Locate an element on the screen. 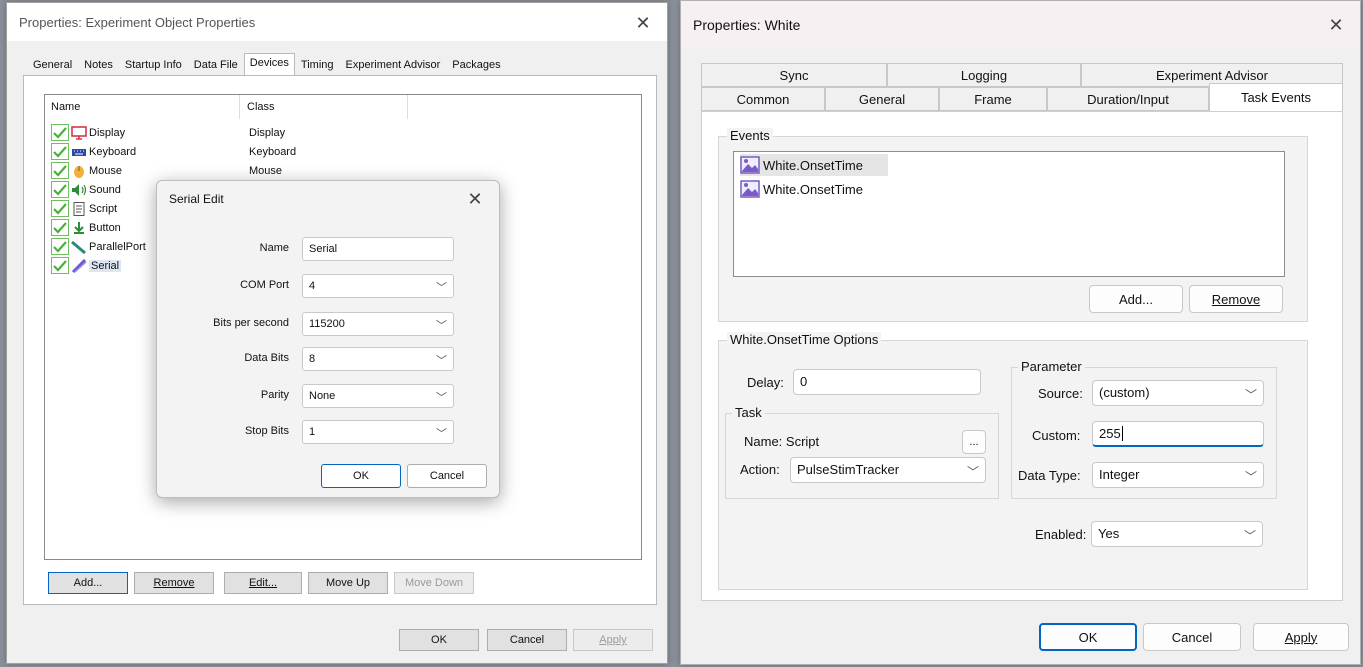 This screenshot has height=667, width=1363. tab-task-events: Task Events is located at coordinates (1276, 97).